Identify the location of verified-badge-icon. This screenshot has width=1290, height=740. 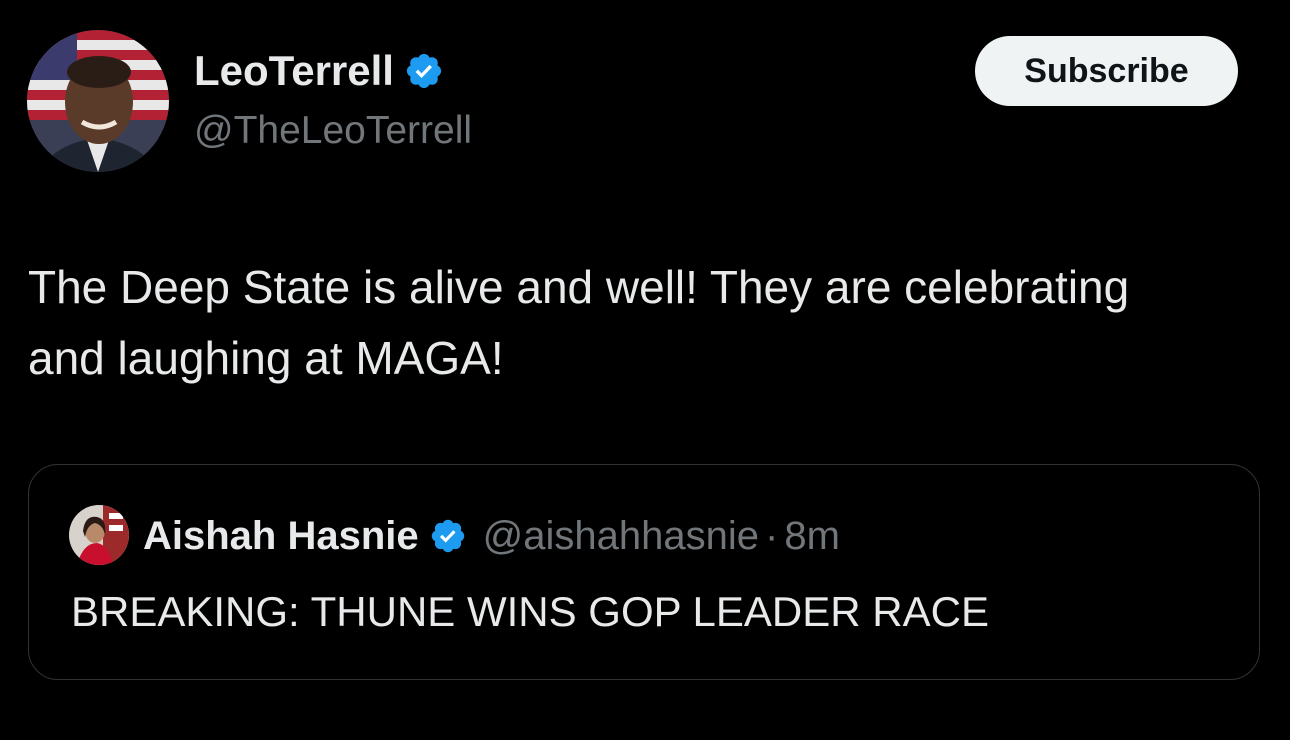
(424, 71).